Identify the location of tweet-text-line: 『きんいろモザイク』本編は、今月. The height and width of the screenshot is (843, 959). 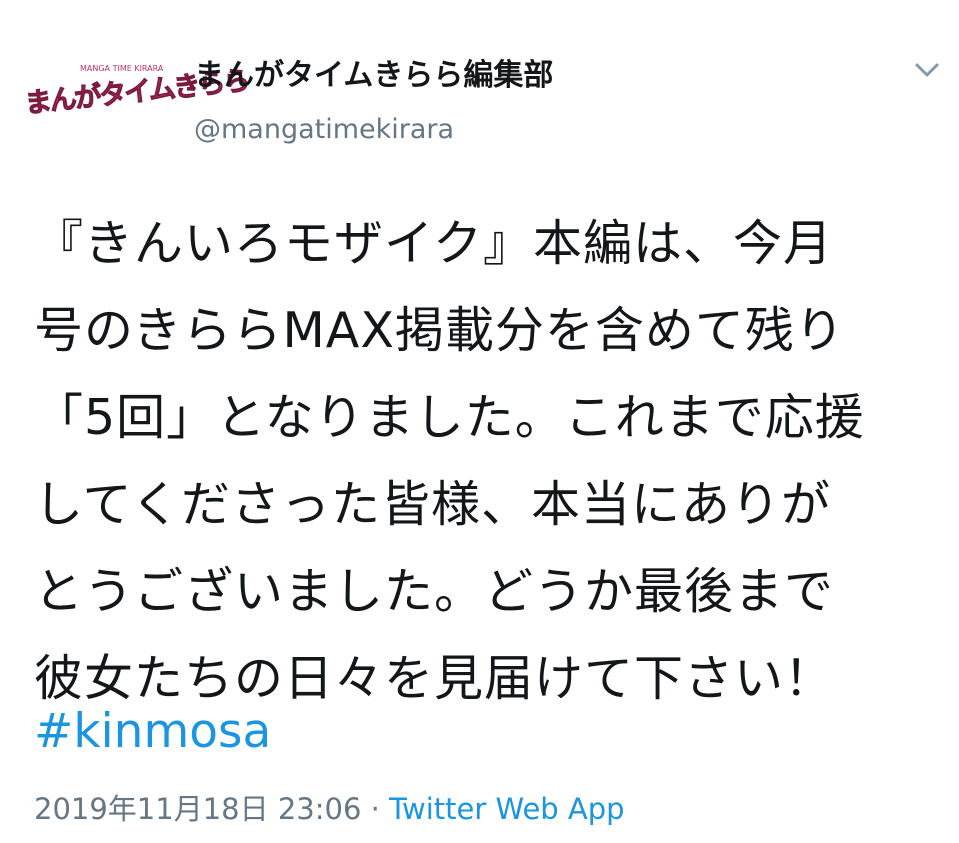
(434, 243).